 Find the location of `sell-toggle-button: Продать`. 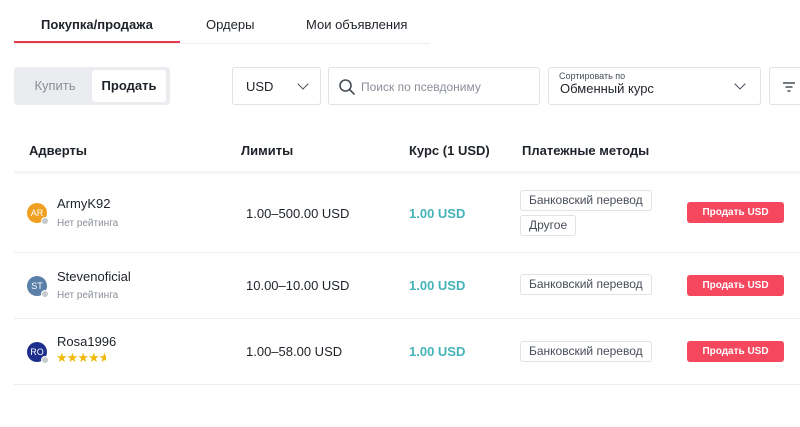

sell-toggle-button: Продать is located at coordinates (129, 86).